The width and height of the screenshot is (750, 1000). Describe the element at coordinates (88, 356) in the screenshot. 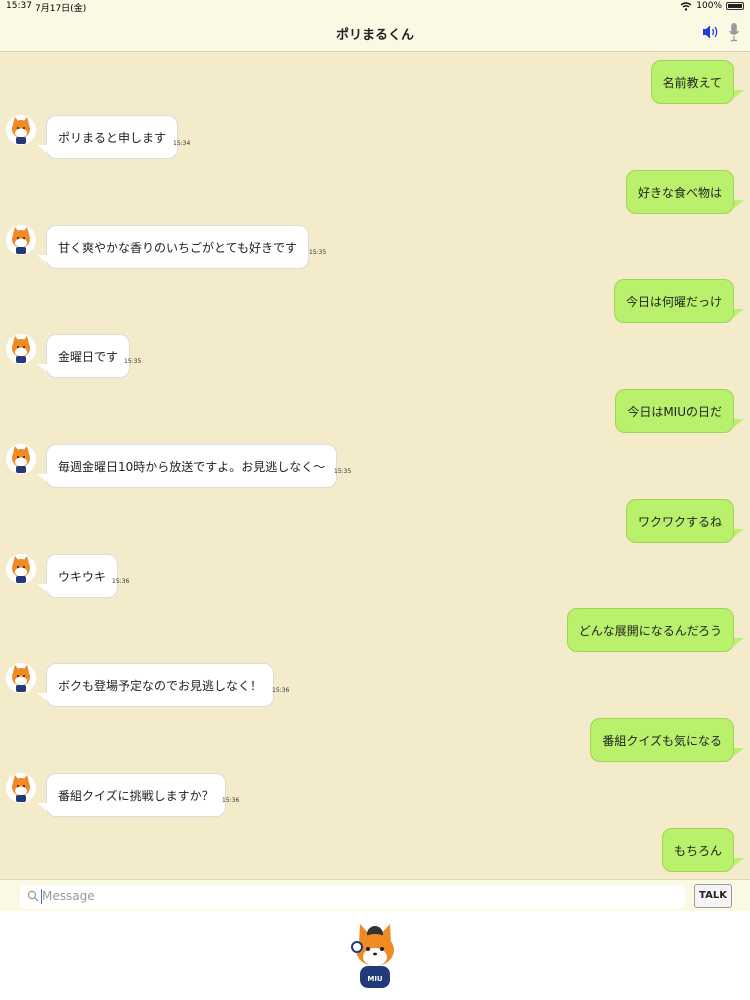

I see `bot-message: 金曜日です` at that location.